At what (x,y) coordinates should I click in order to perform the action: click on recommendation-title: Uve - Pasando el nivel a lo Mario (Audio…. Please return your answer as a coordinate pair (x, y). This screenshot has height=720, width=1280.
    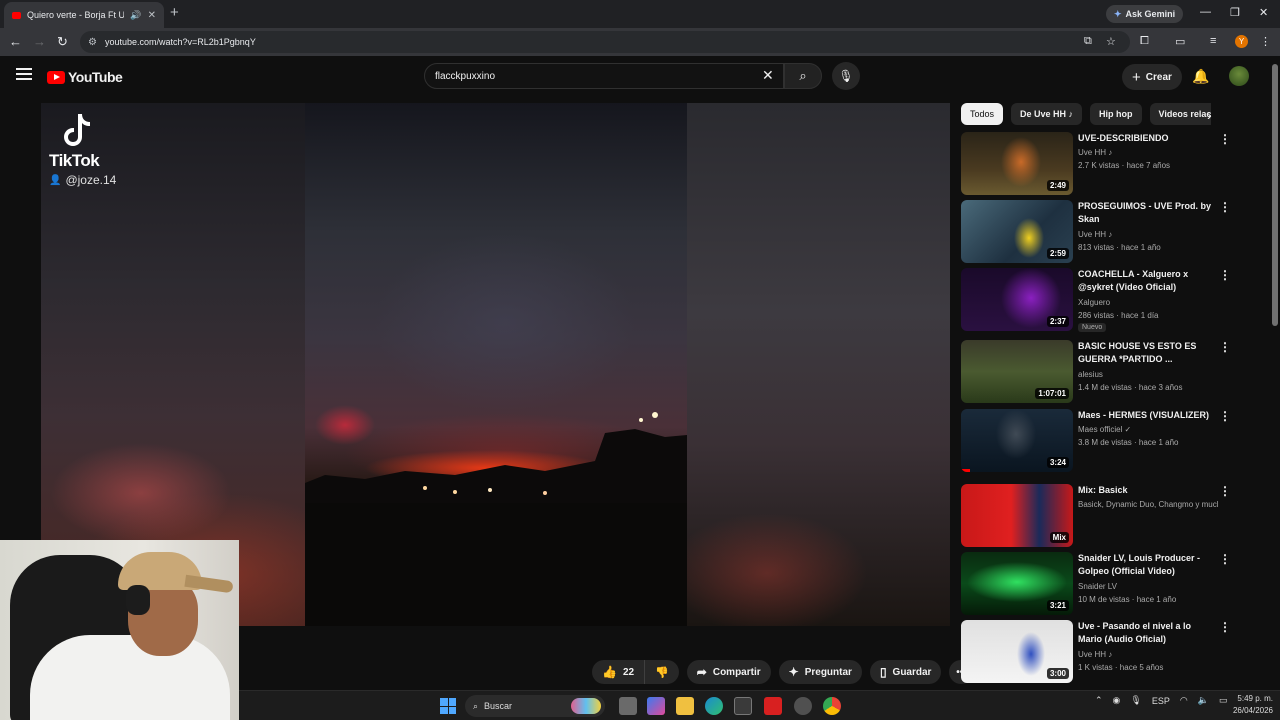
    Looking at the image, I should click on (1145, 633).